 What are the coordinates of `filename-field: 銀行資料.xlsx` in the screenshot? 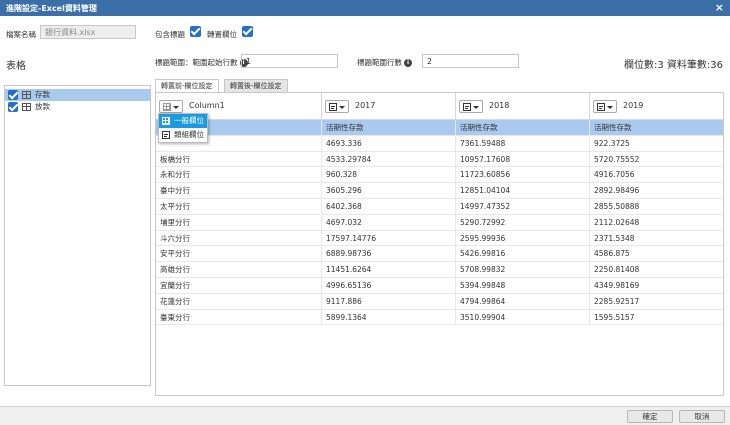 It's located at (88, 32).